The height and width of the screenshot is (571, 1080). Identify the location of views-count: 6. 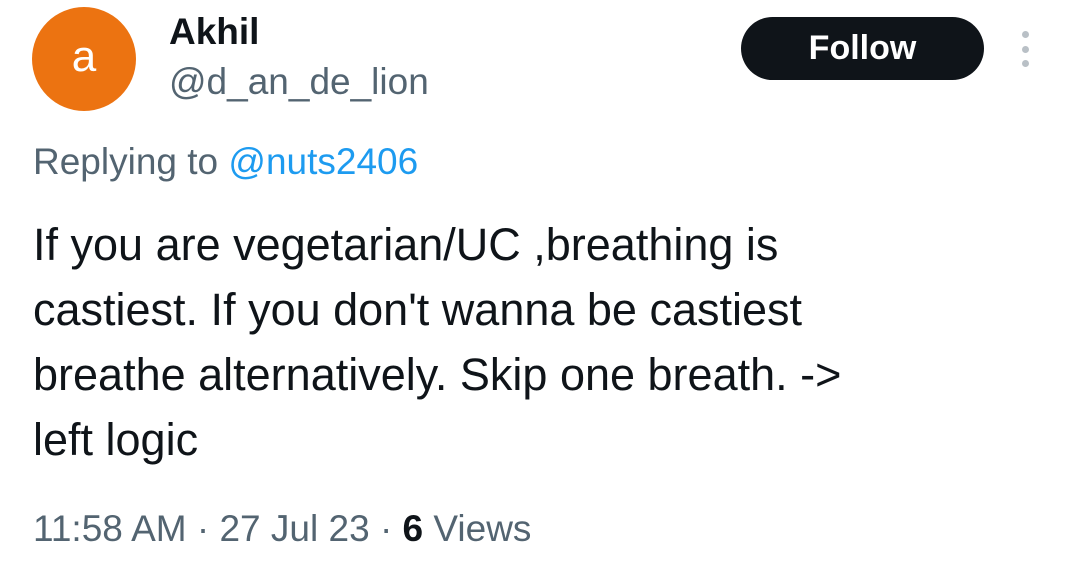
(413, 528).